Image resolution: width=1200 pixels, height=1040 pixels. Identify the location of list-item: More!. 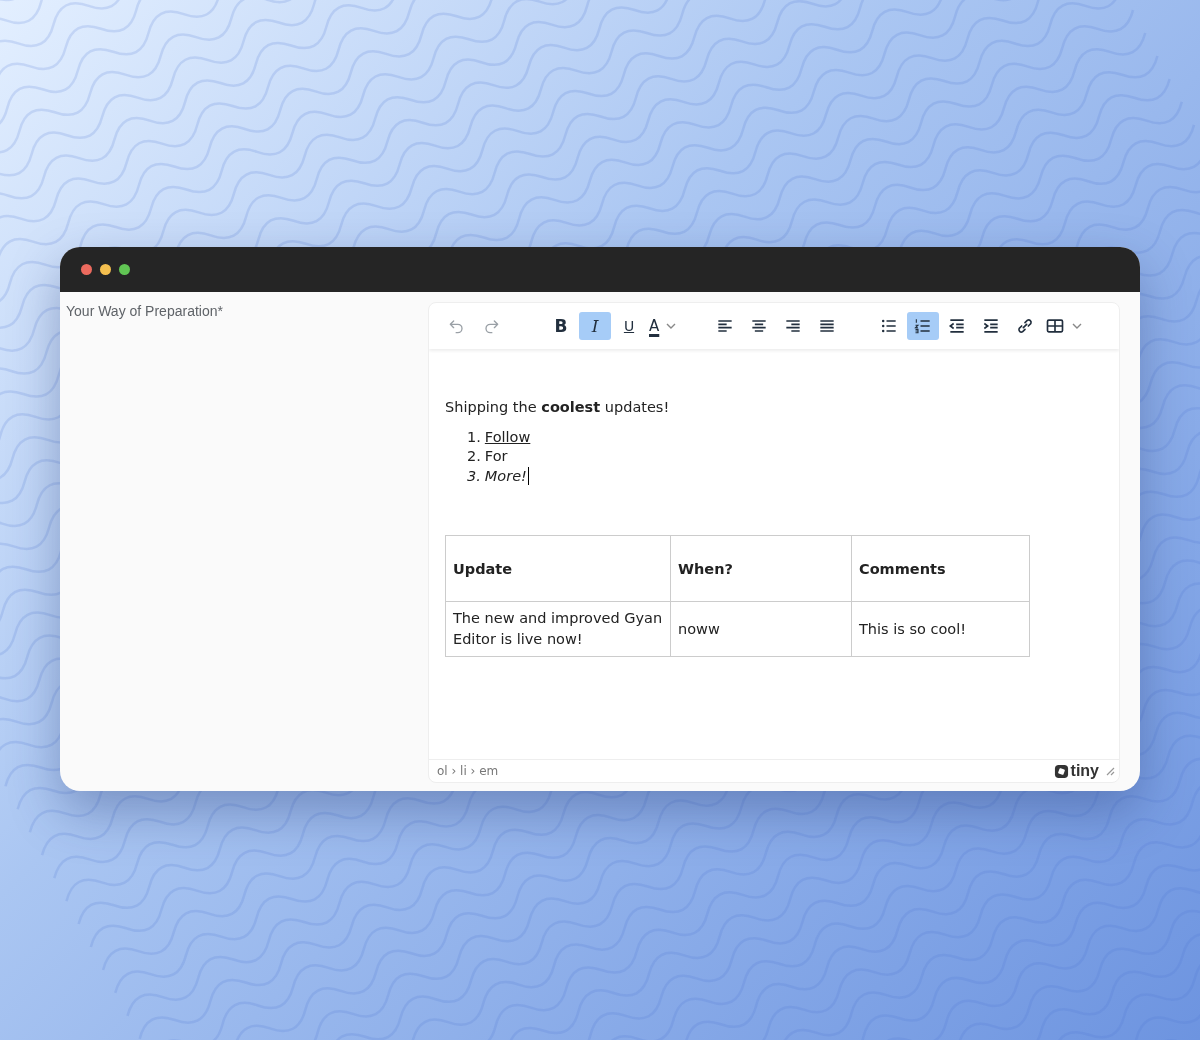
(505, 476).